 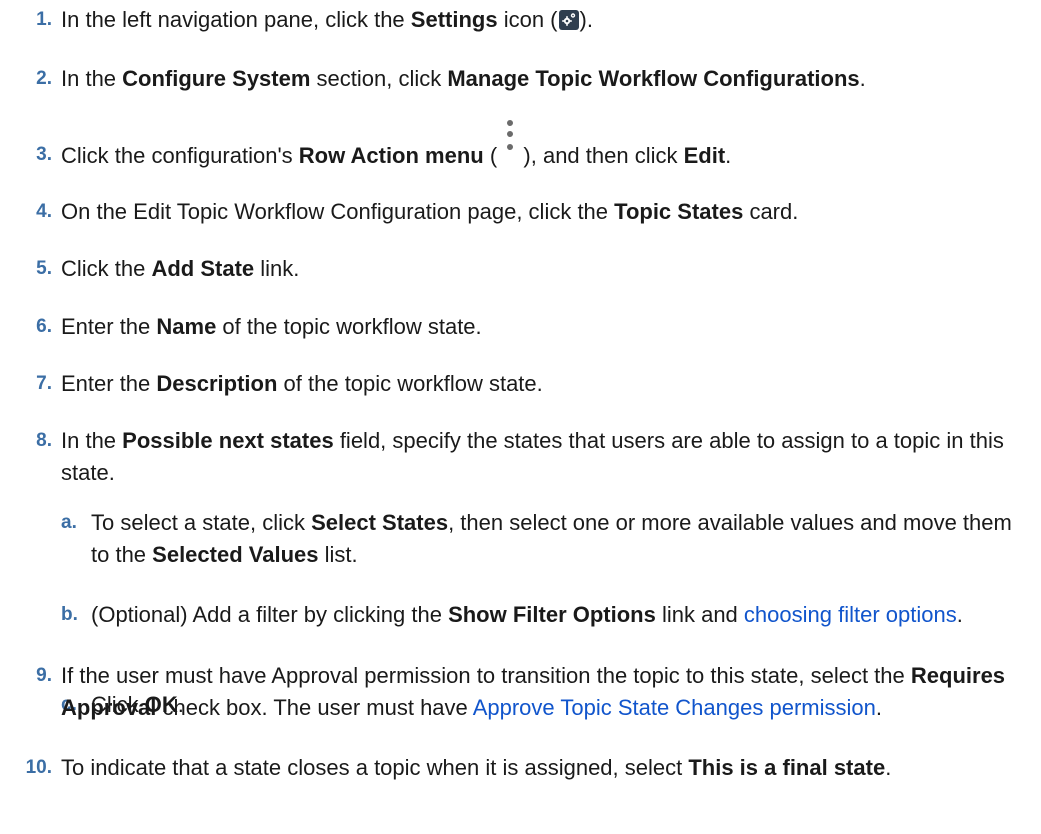 What do you see at coordinates (679, 211) in the screenshot?
I see `ui-term: Topic States` at bounding box center [679, 211].